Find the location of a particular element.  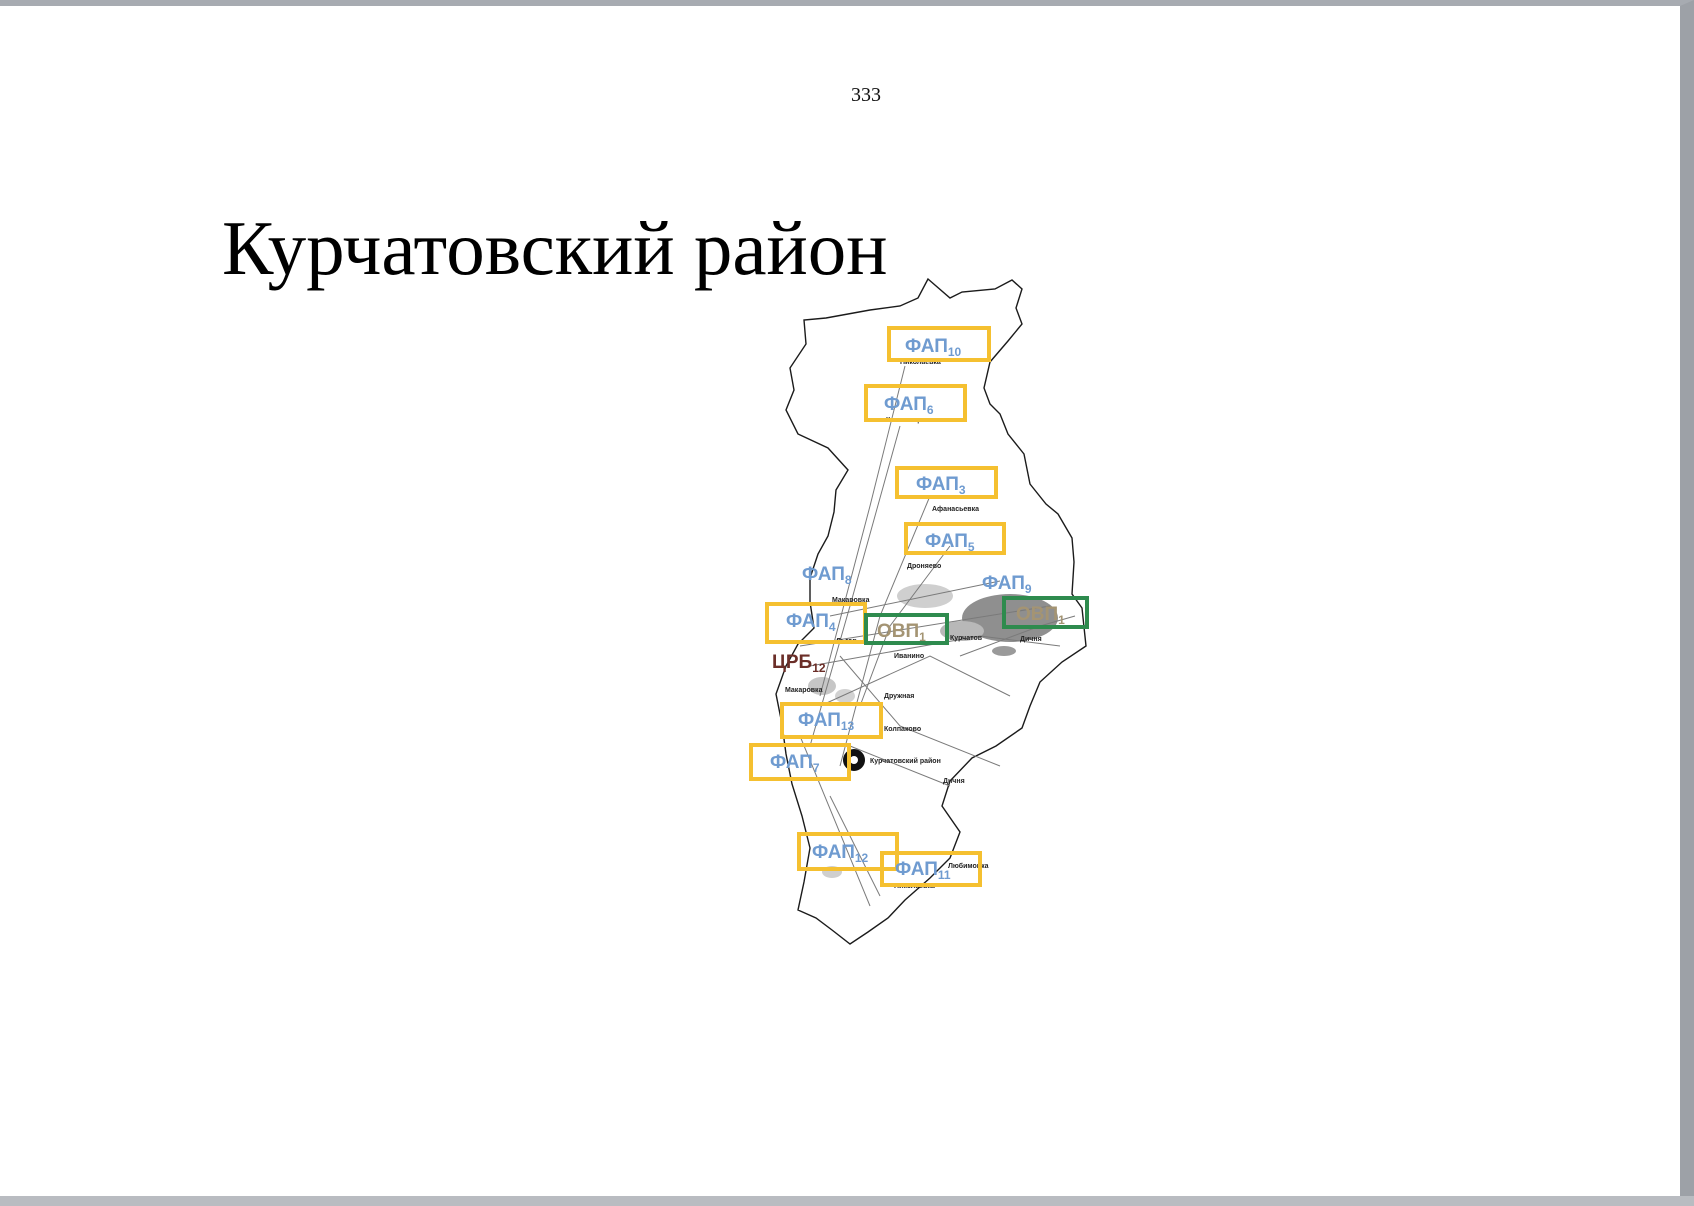

facility-label-fap5: ФАП5 is located at coordinates (950, 542).